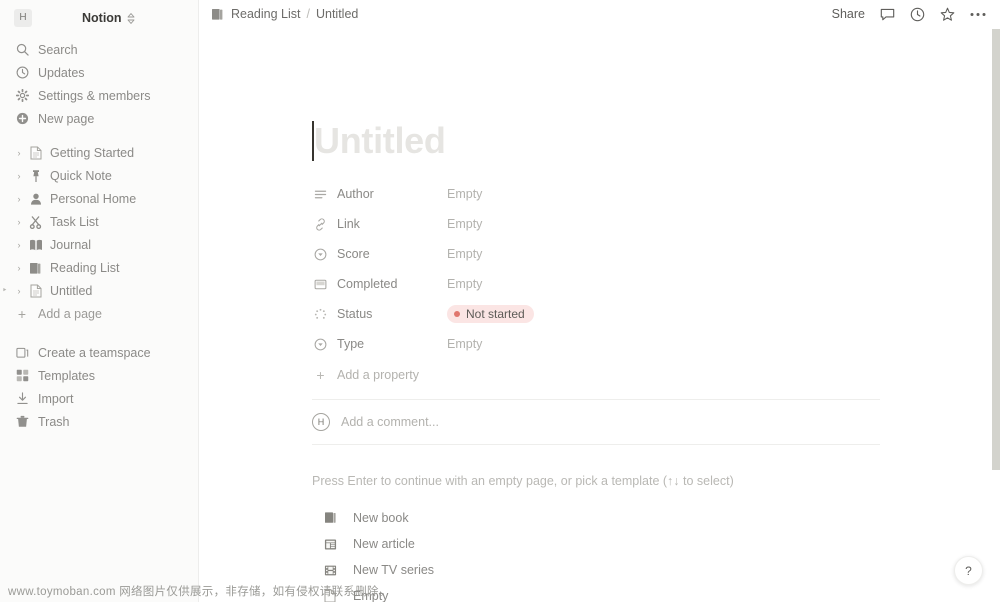 The height and width of the screenshot is (602, 1000). Describe the element at coordinates (978, 14) in the screenshot. I see `more-options-icon` at that location.